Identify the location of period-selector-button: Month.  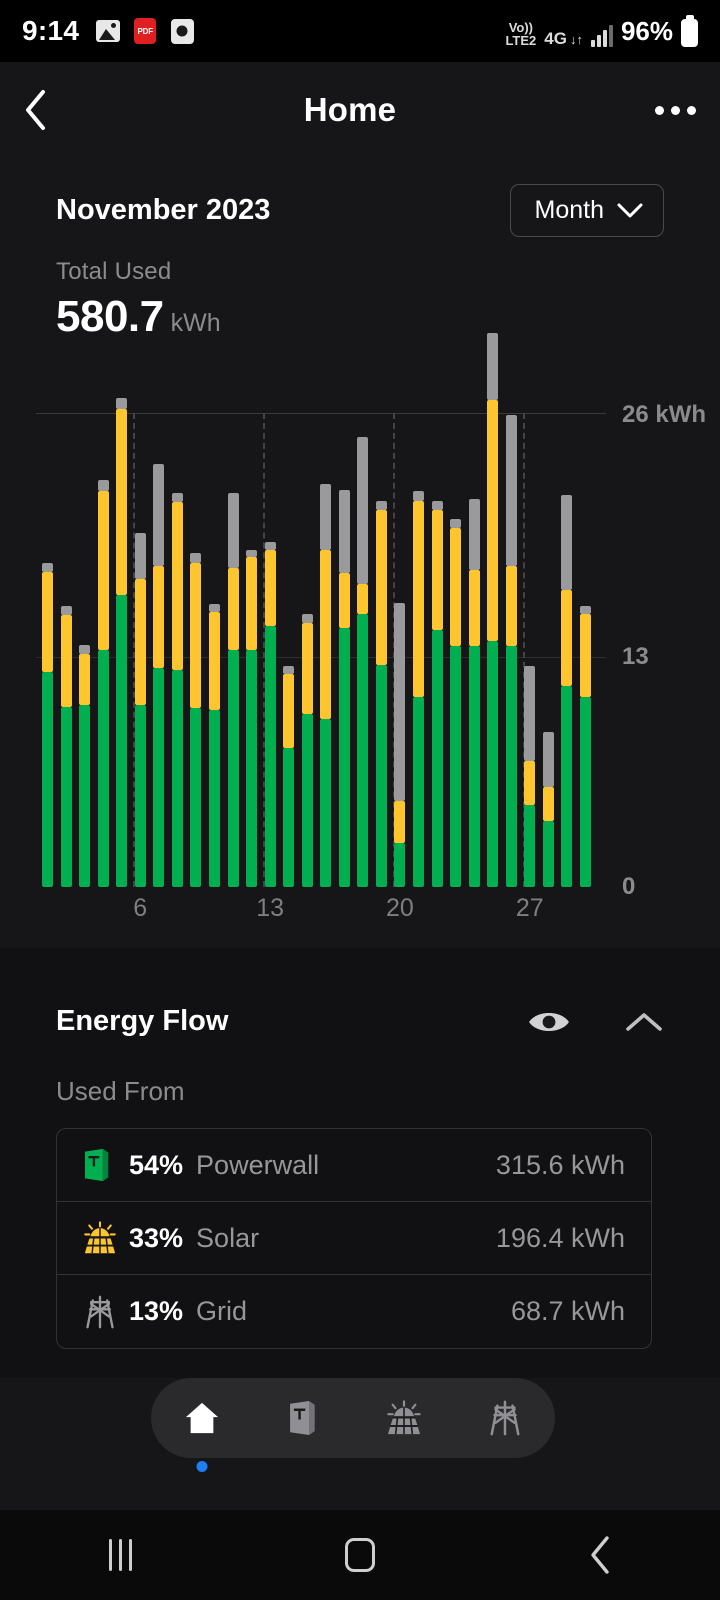
(586, 210).